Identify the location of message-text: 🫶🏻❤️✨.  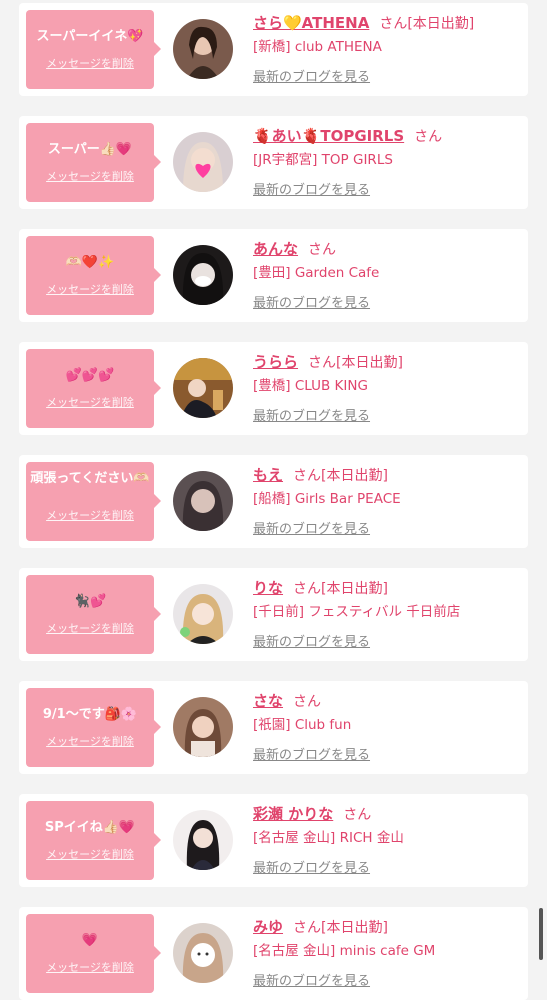
(90, 262).